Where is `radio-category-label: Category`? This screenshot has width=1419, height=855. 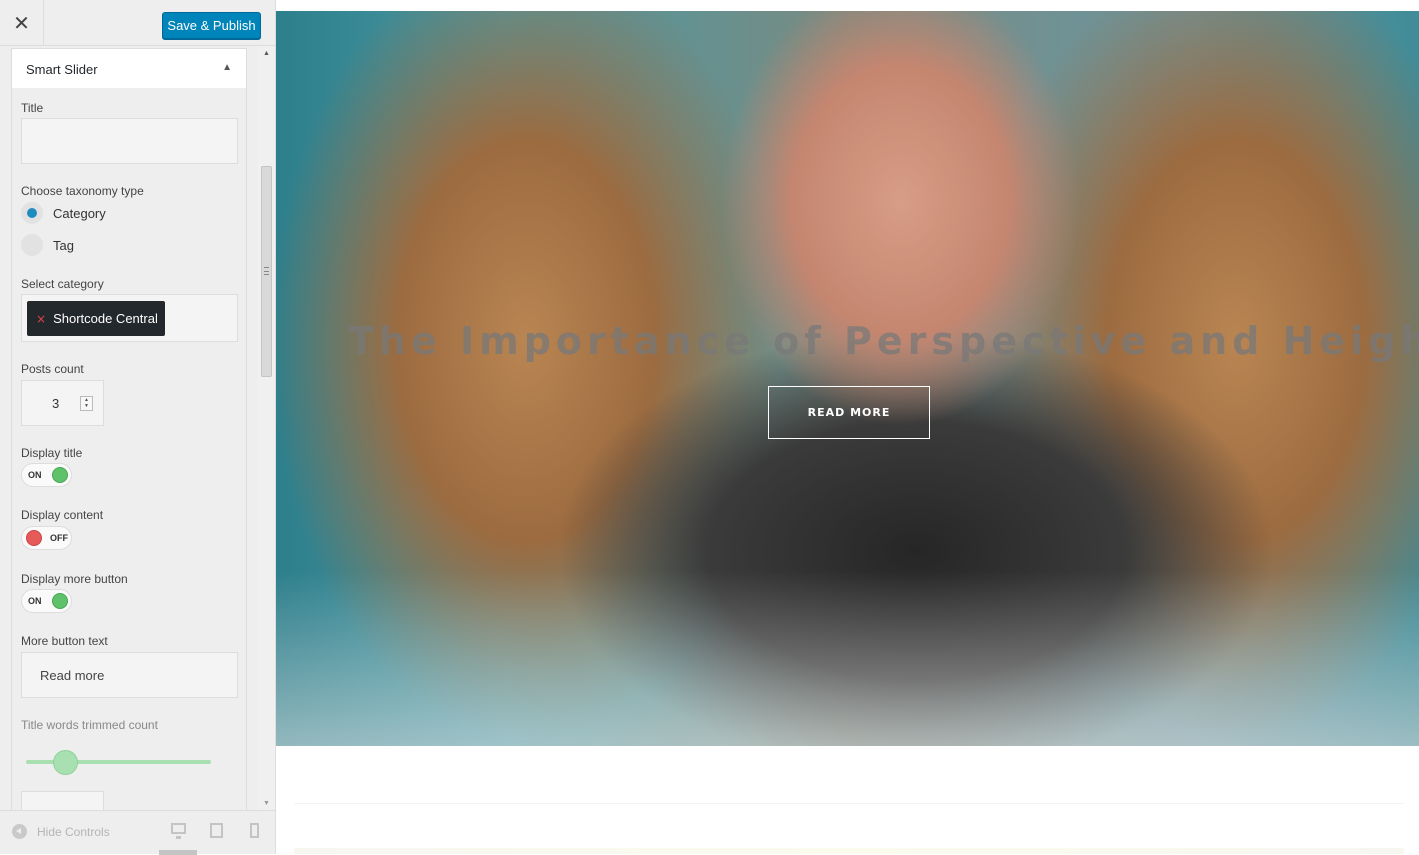 radio-category-label: Category is located at coordinates (79, 213).